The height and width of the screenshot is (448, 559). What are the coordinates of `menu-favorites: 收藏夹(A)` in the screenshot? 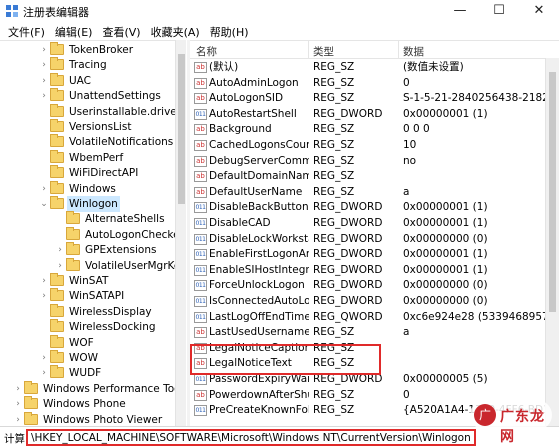 It's located at (175, 31).